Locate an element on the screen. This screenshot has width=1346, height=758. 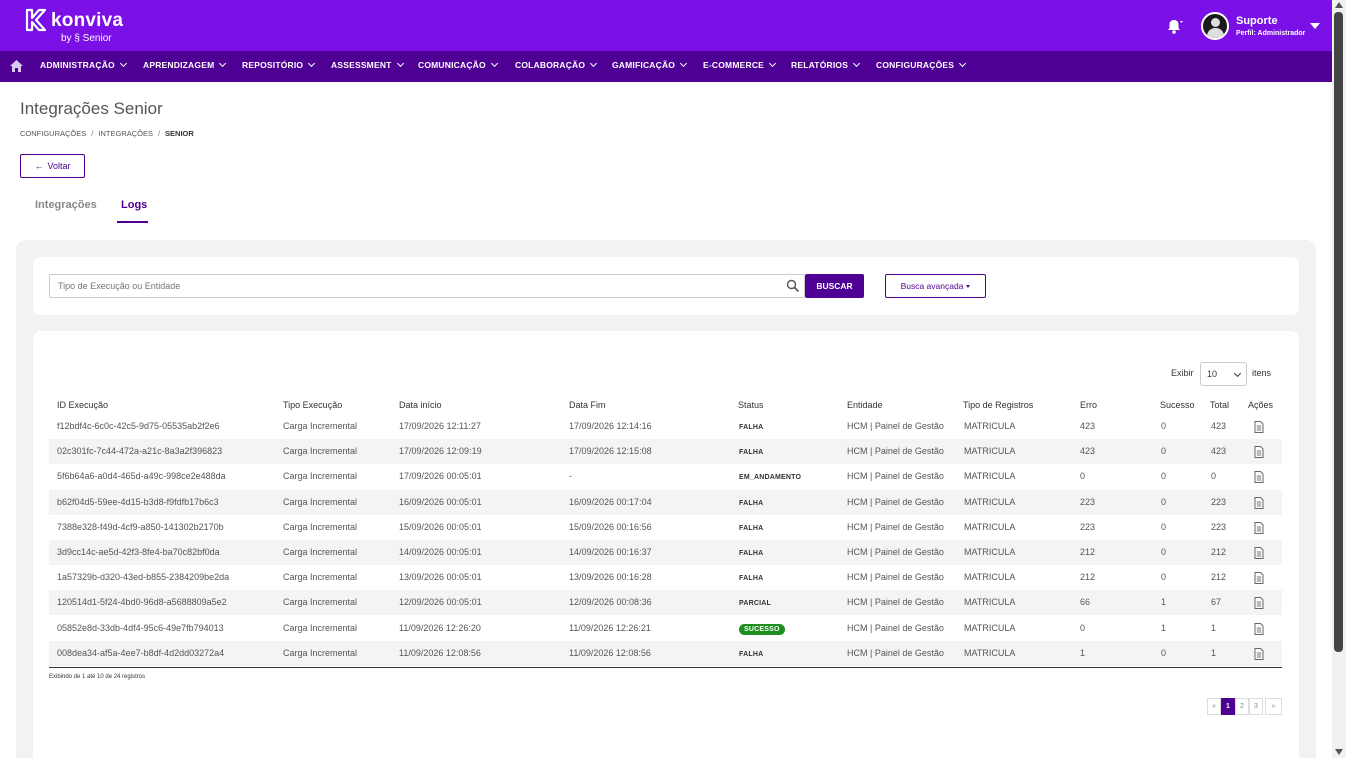
column-header-id: ID Execução is located at coordinates (82, 405).